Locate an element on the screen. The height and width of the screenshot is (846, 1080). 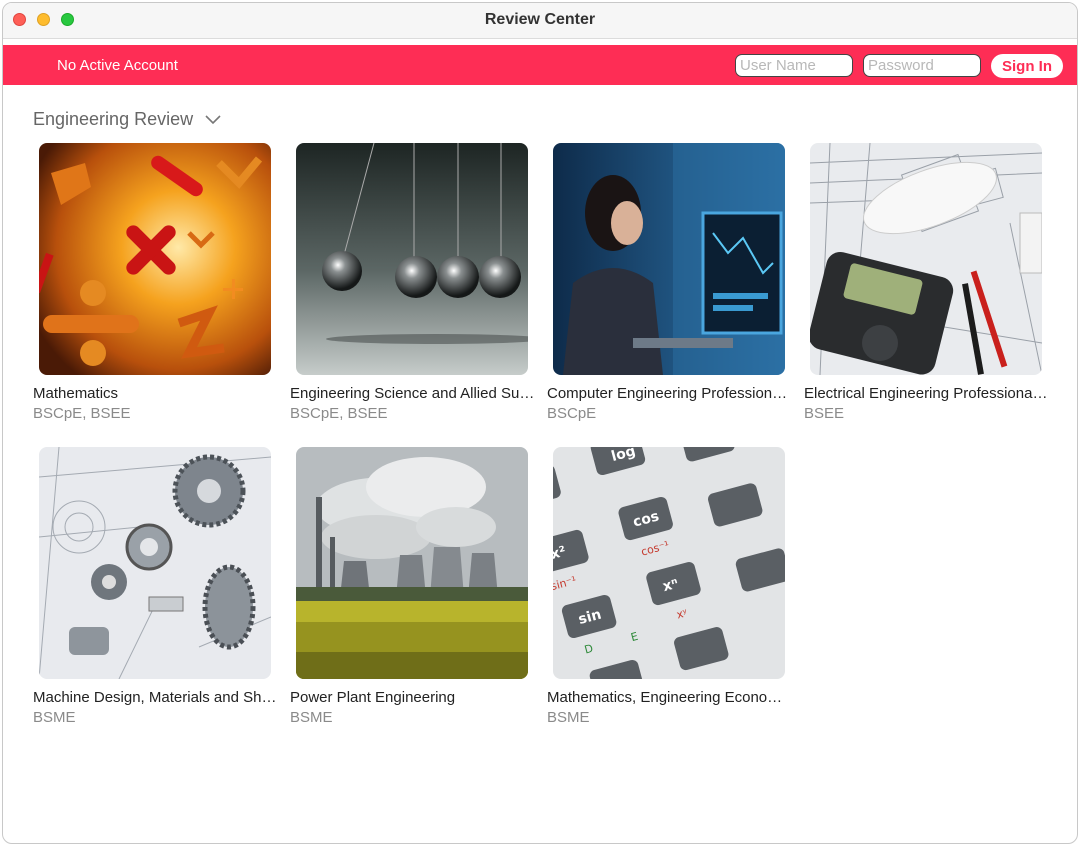
calculator-image: log ln x² cos sin xⁿ sin⁻¹ cos⁻¹ xʸ D is located at coordinates (669, 563).